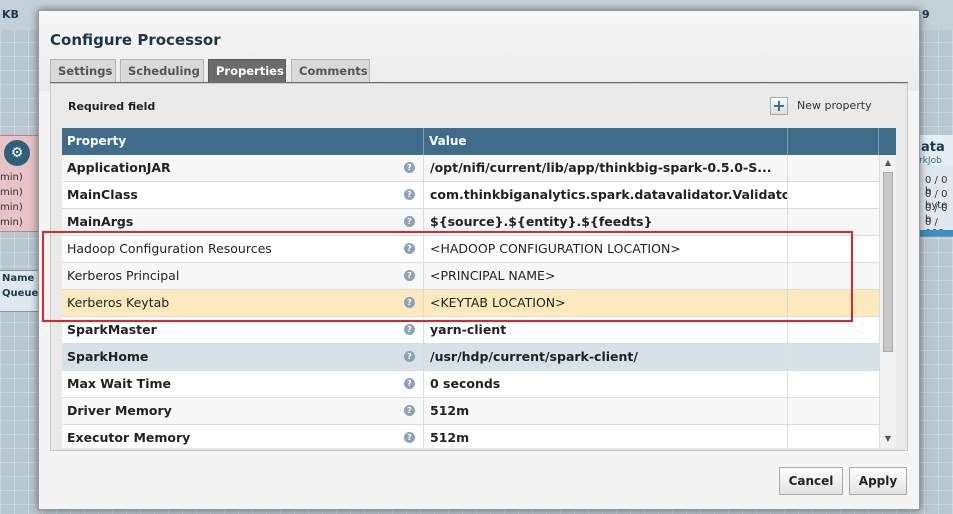  What do you see at coordinates (243, 222) in the screenshot?
I see `property-name: MainArgs` at bounding box center [243, 222].